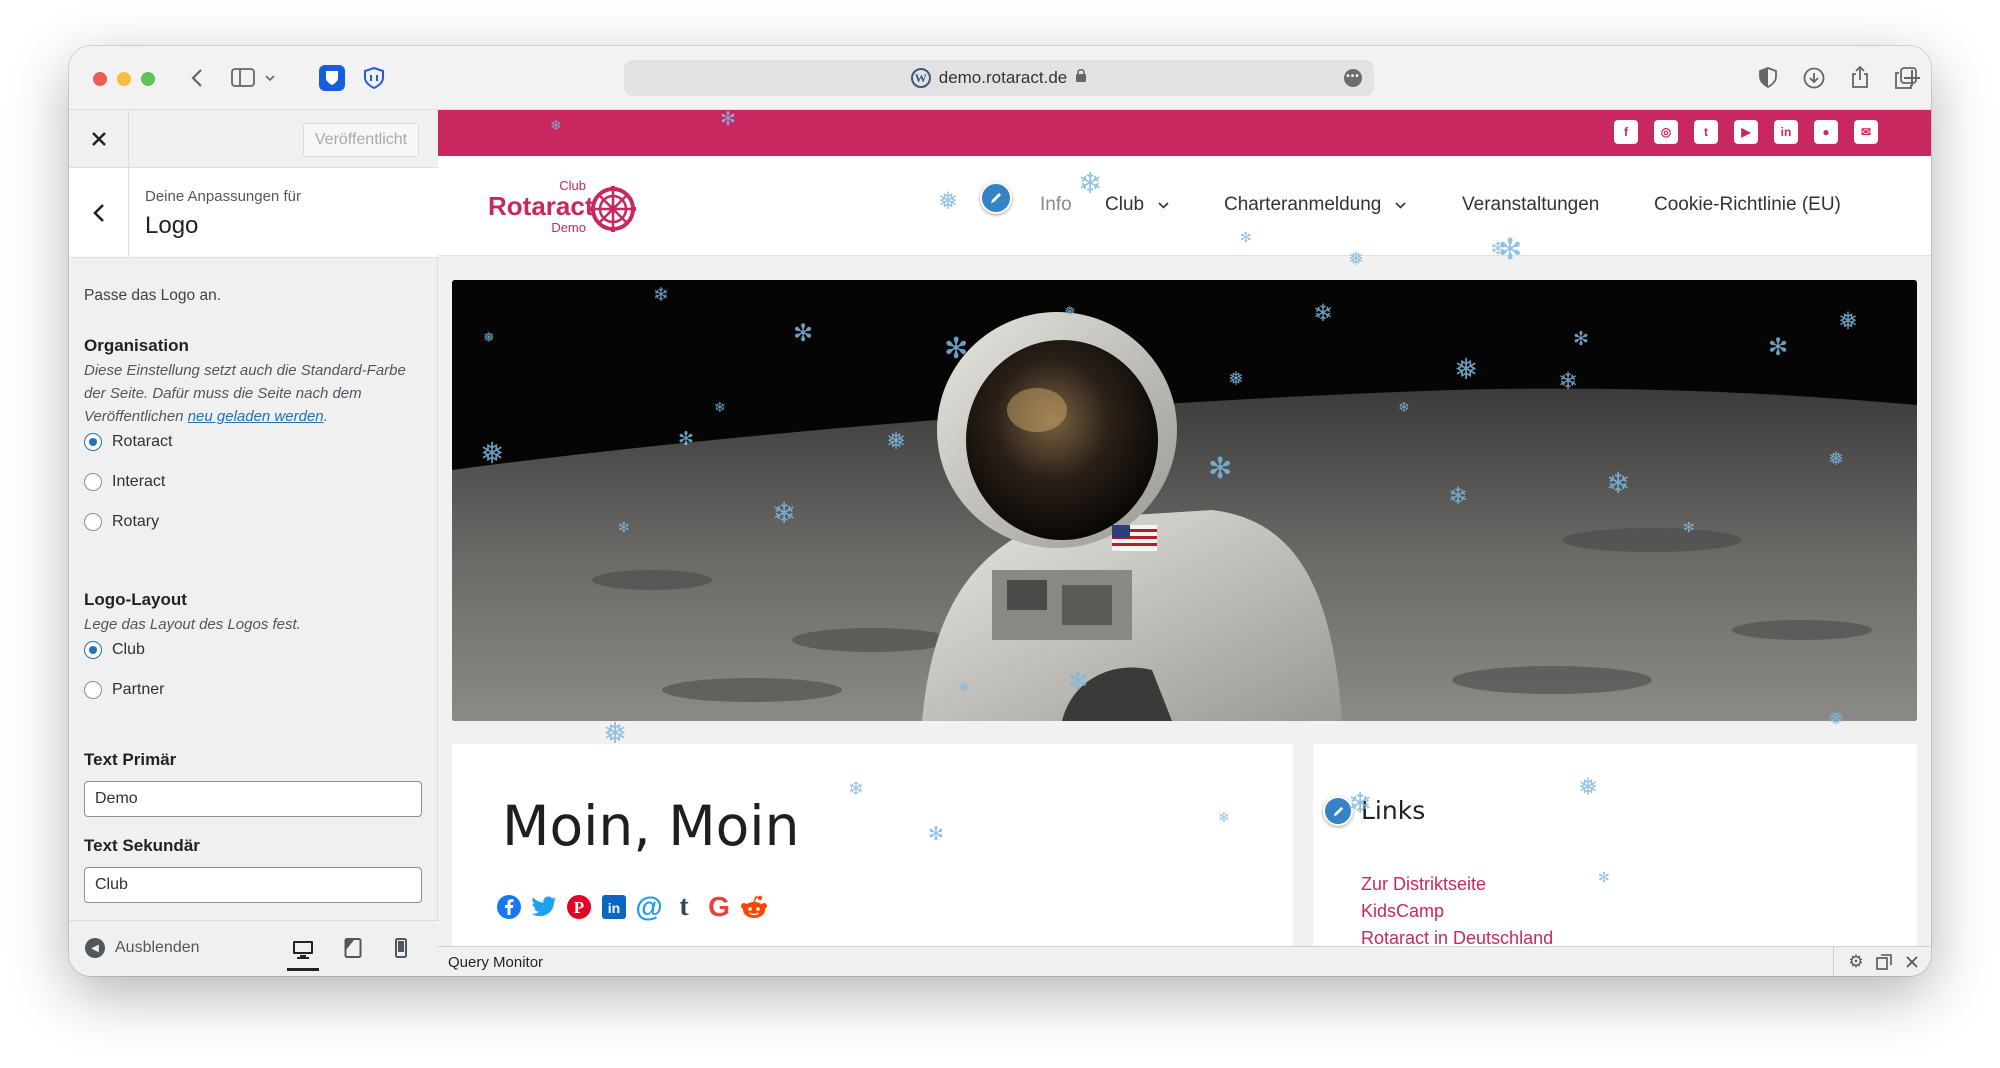 This screenshot has width=2000, height=1068. Describe the element at coordinates (1315, 205) in the screenshot. I see `nav-item-charteranmeldung: Charteranmeldung` at that location.